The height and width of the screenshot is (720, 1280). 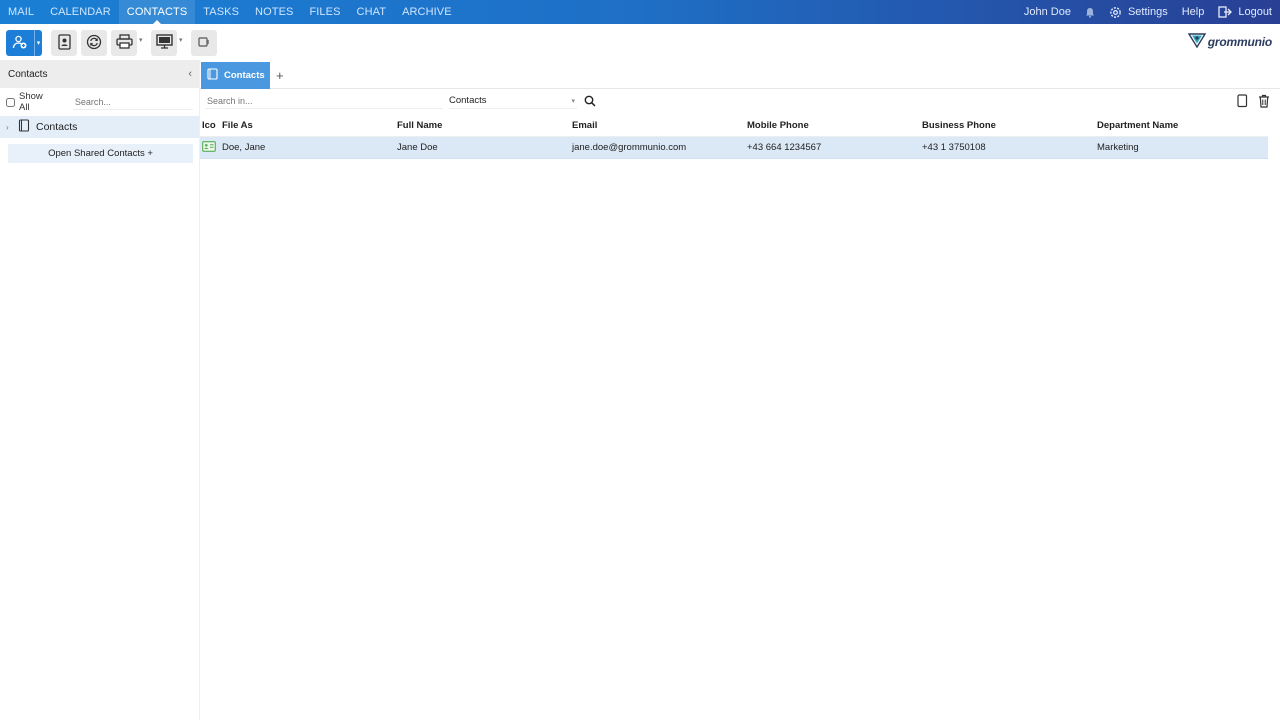 I want to click on new-contact-icon, so click(x=20, y=43).